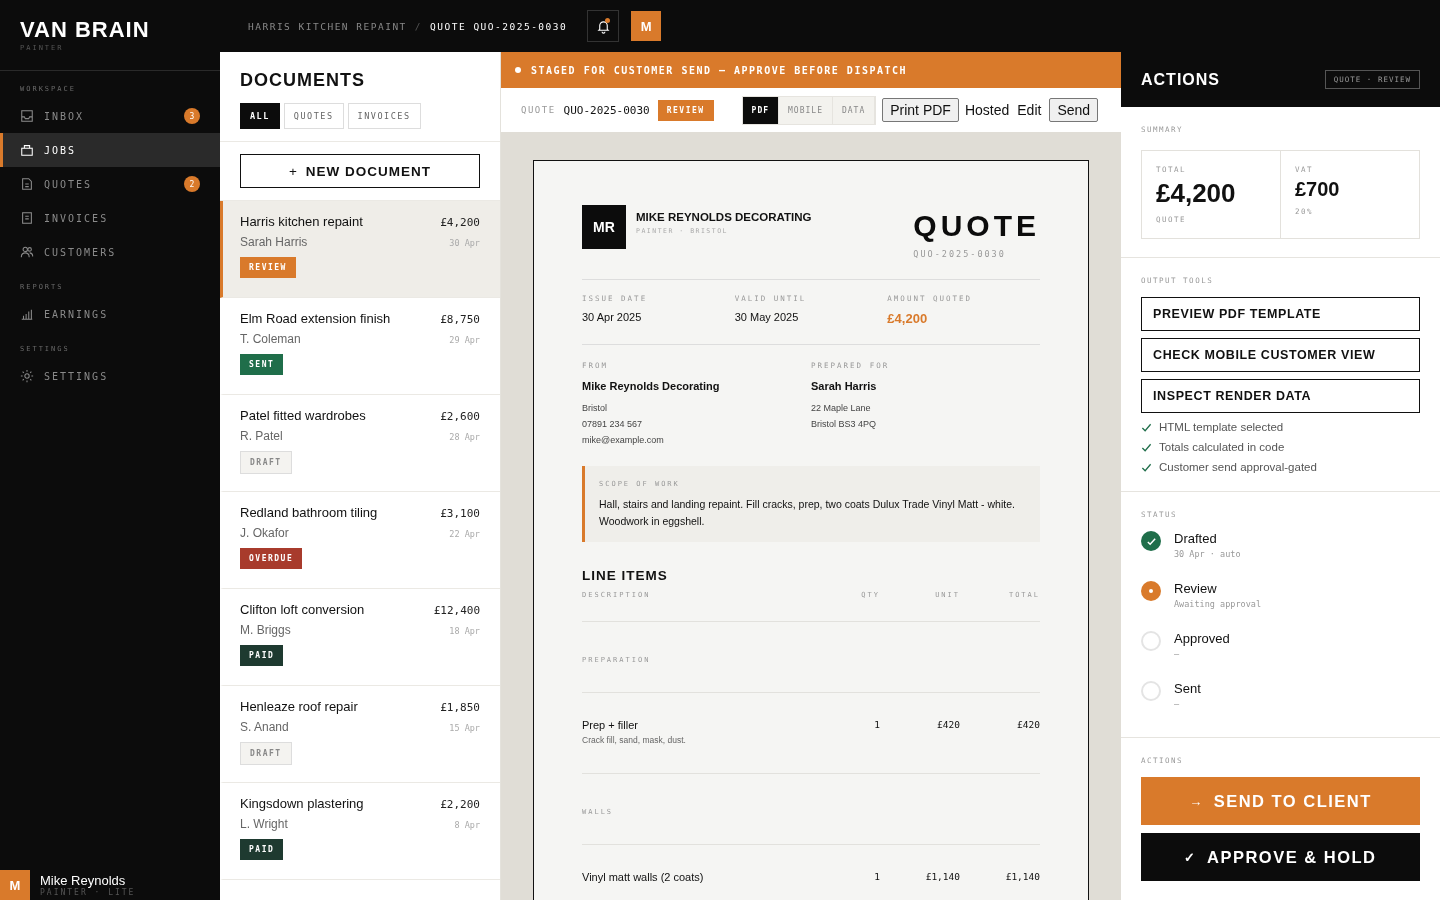  Describe the element at coordinates (625, 575) in the screenshot. I see `section-title: LINE ITEMS` at that location.